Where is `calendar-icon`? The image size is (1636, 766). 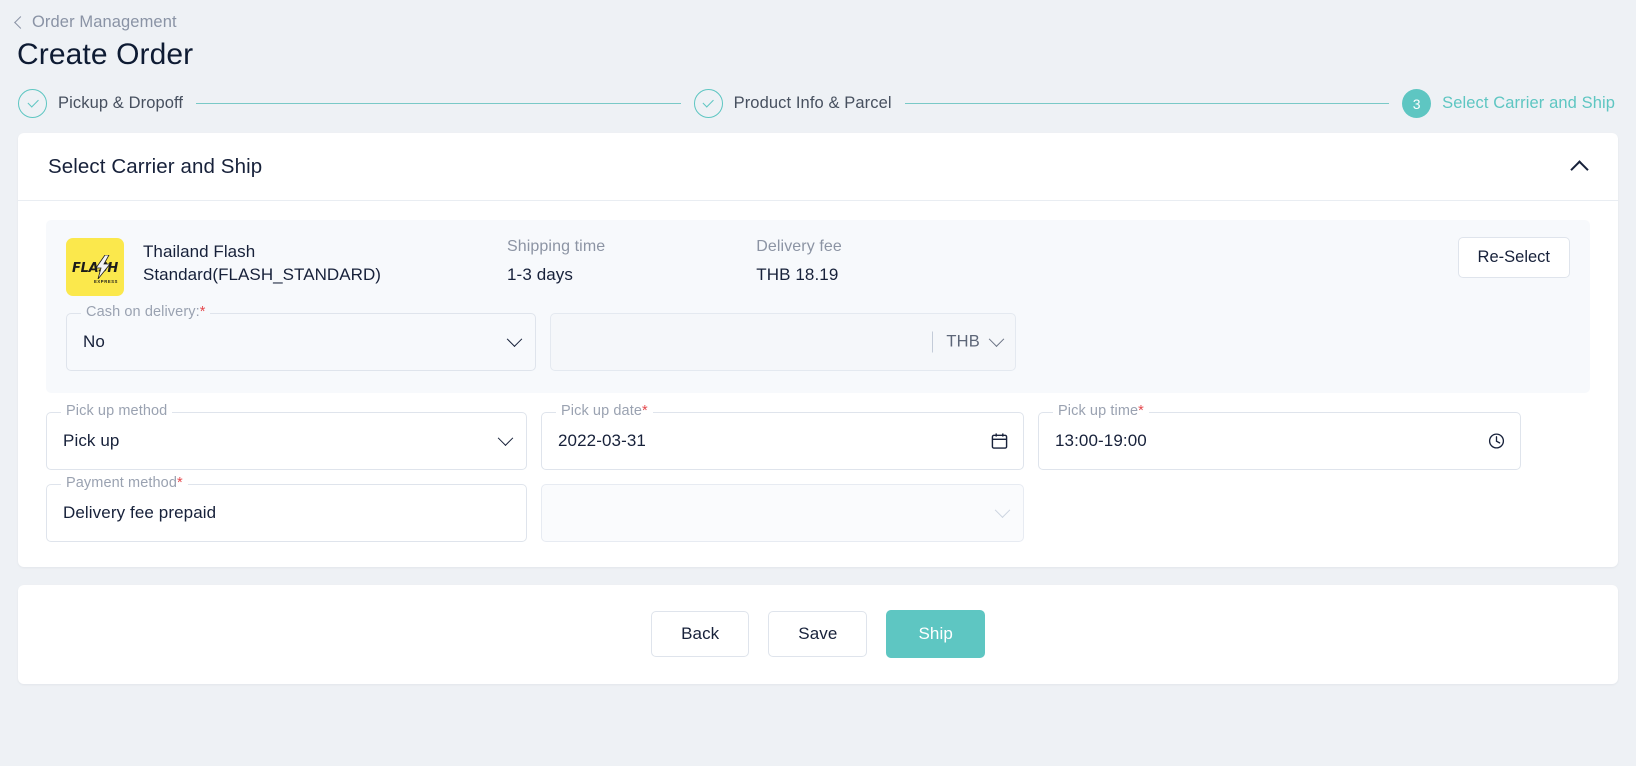 calendar-icon is located at coordinates (999, 441).